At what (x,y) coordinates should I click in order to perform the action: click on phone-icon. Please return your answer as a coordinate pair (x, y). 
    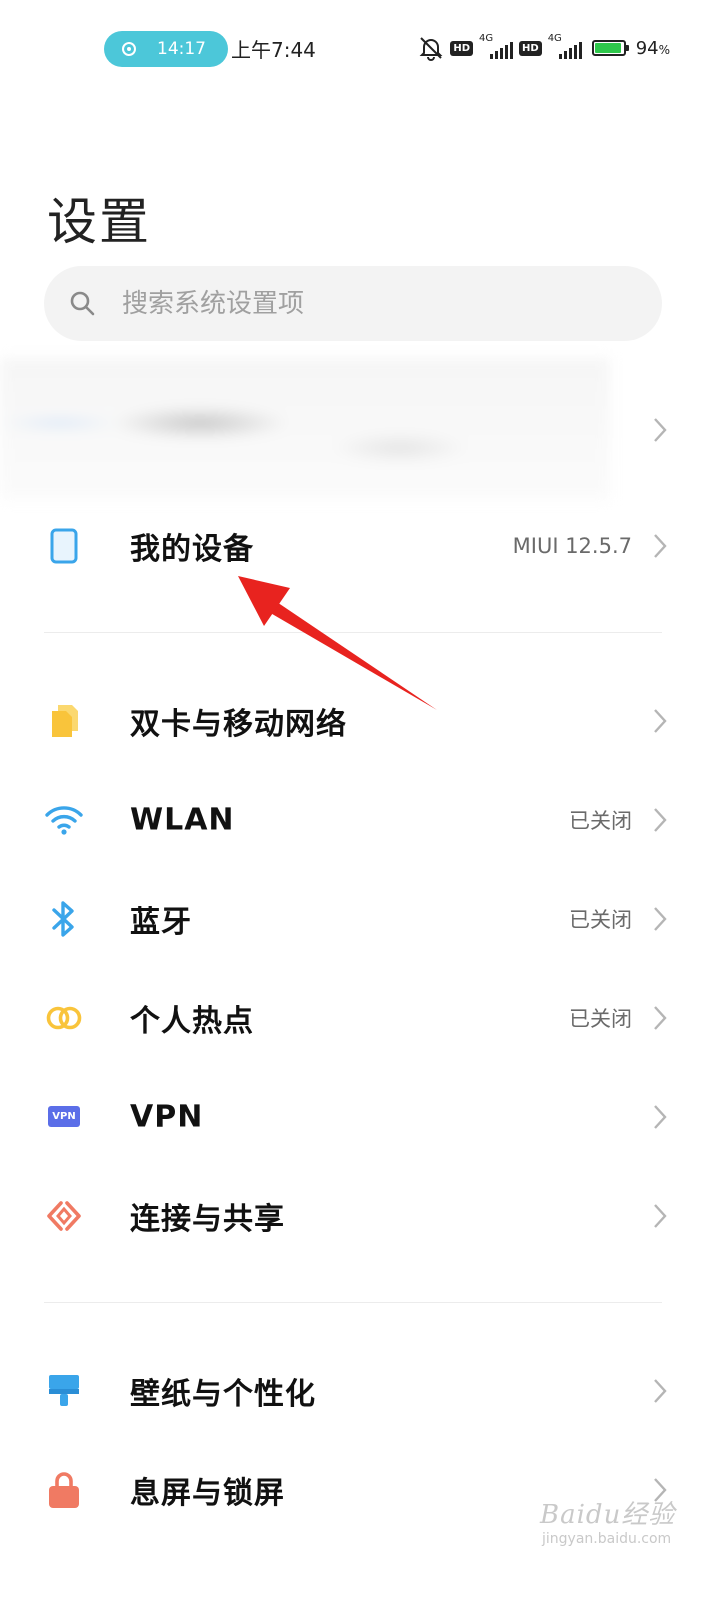
    Looking at the image, I should click on (64, 546).